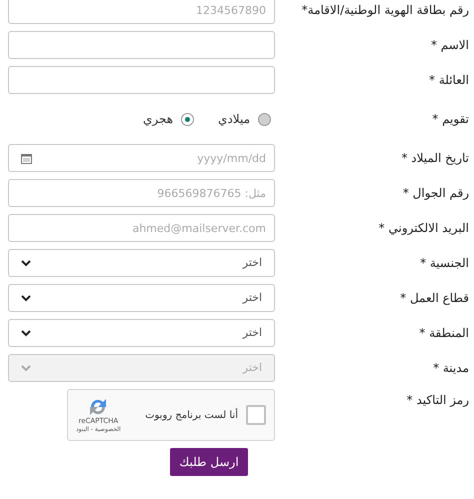  I want to click on text-field: مثل: 966569876765, so click(141, 193).